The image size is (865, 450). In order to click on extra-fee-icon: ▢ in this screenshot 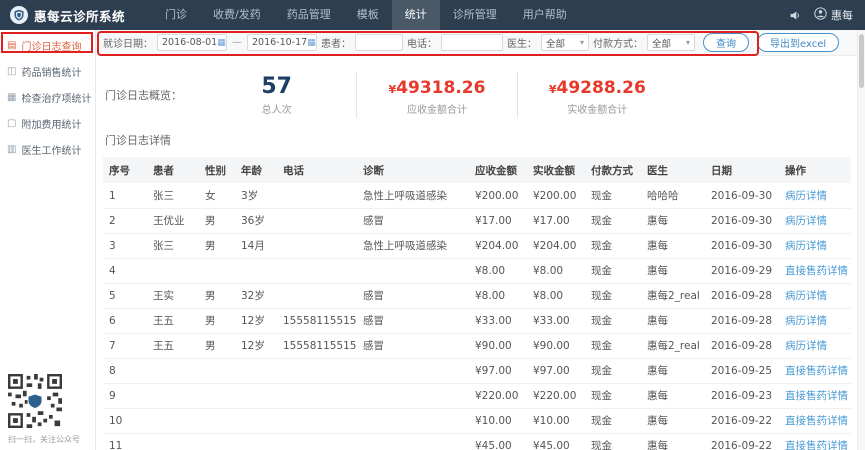, I will do `click(12, 123)`.